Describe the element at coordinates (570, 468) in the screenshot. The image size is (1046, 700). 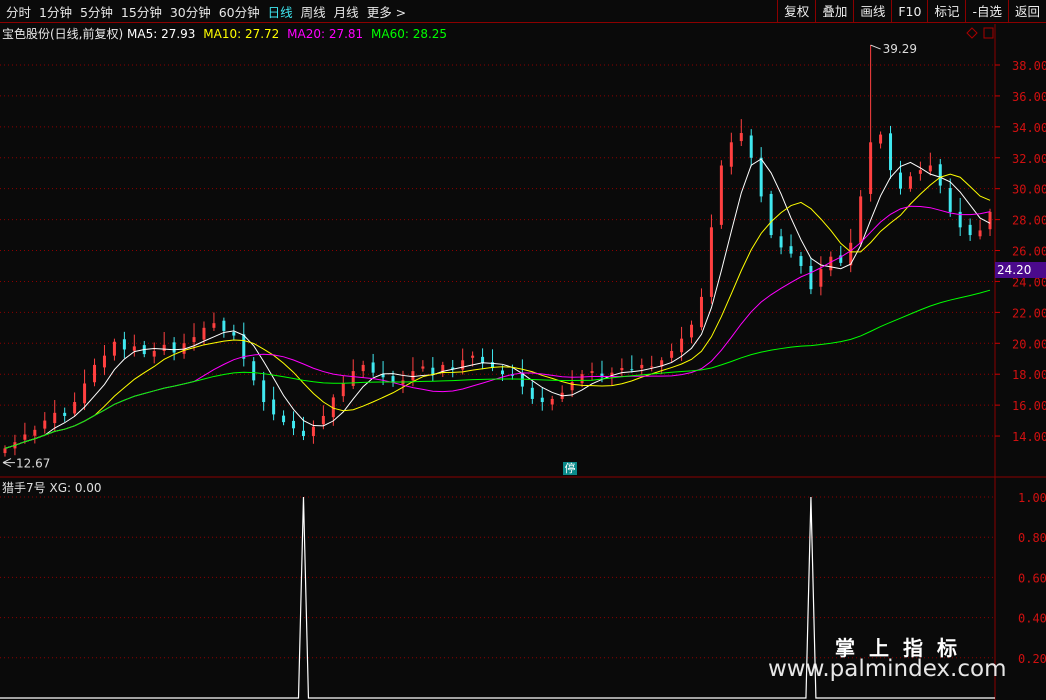
I see `suspend-marker: 停` at that location.